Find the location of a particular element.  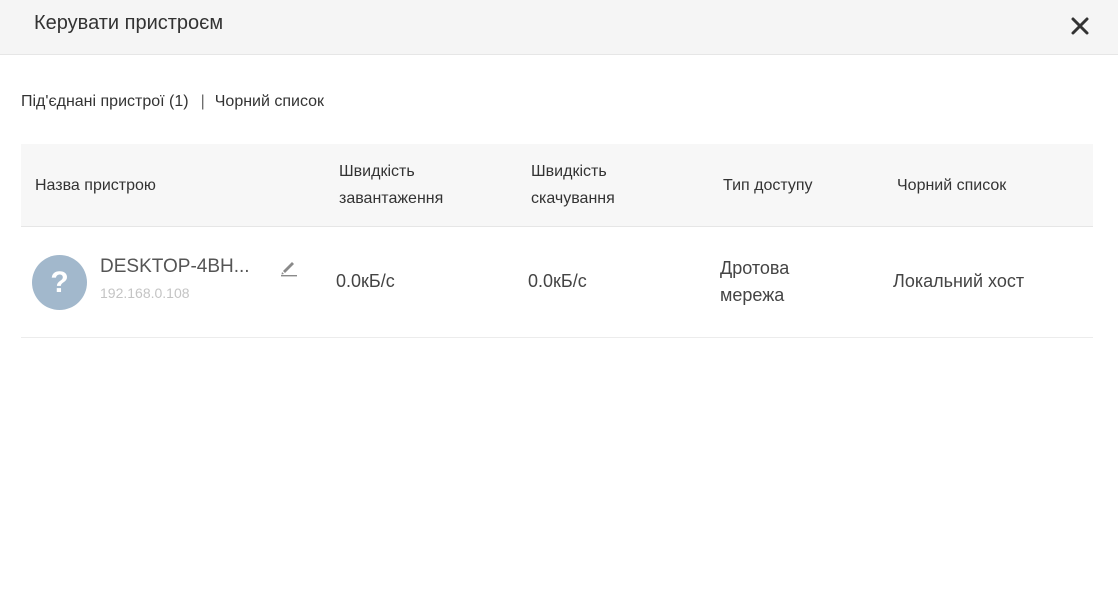

unknown-device-icon: ? is located at coordinates (59, 282).